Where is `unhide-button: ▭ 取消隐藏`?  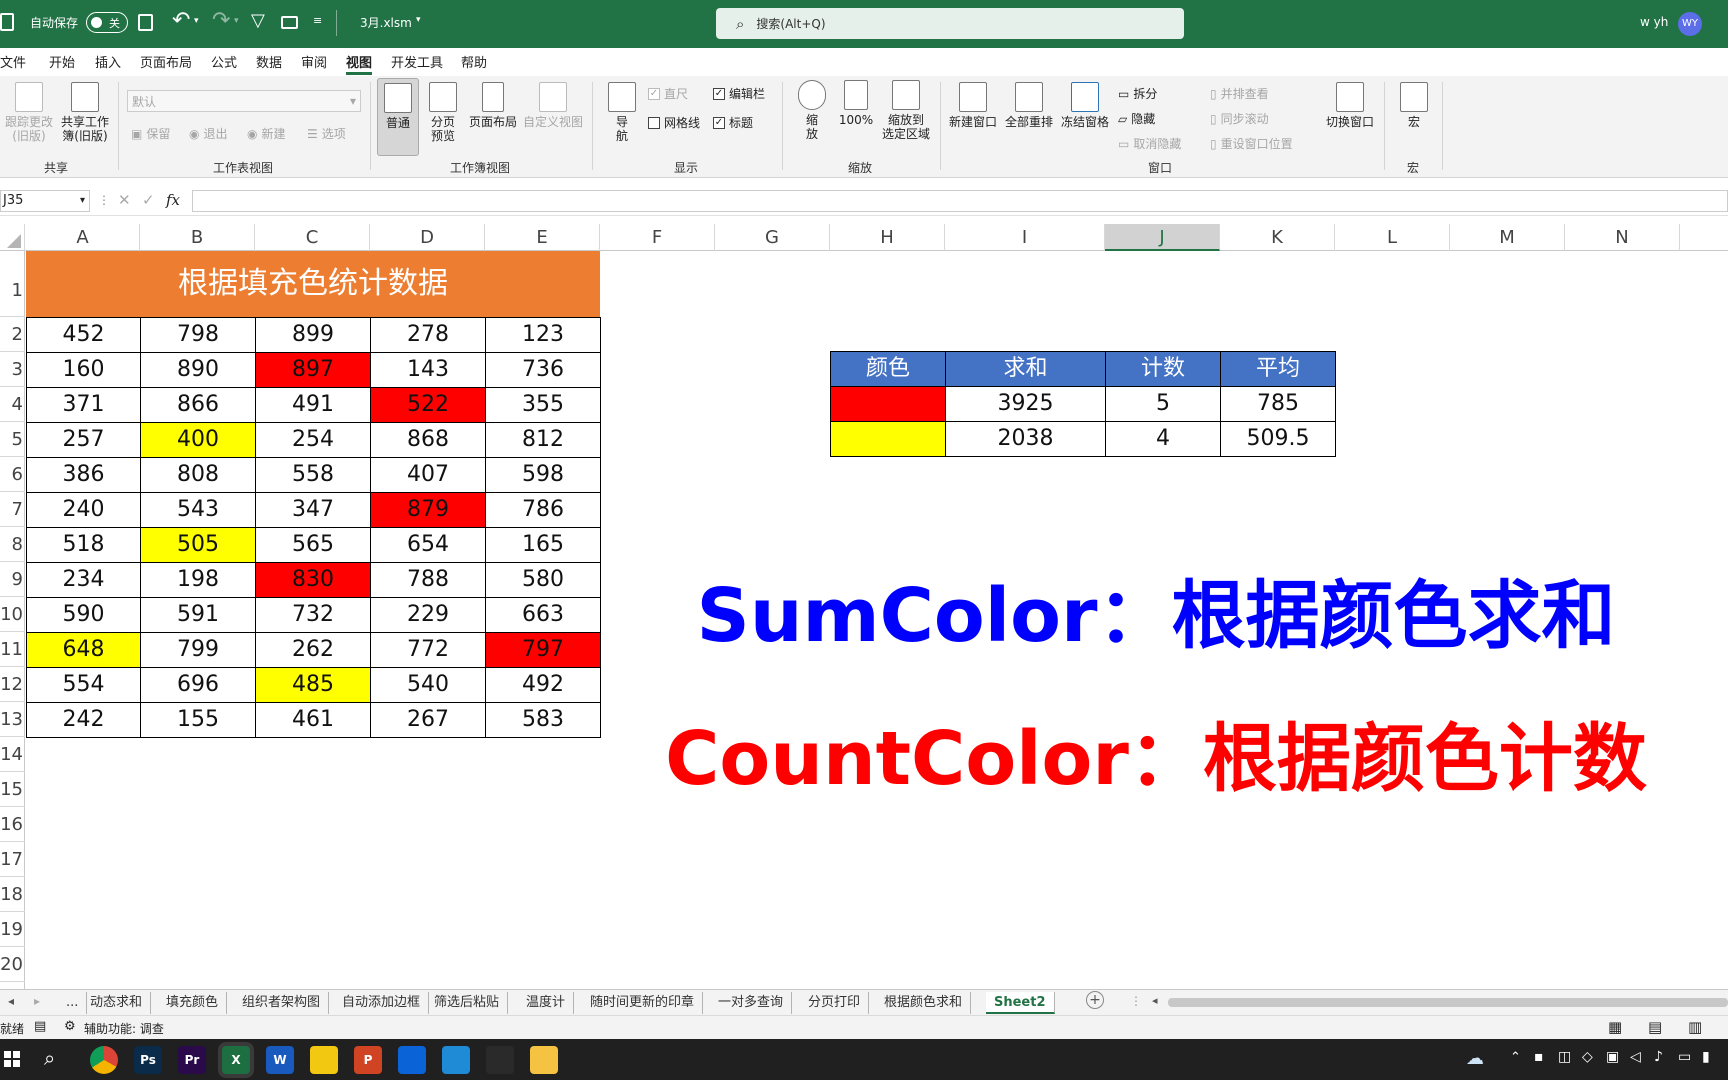 unhide-button: ▭ 取消隐藏 is located at coordinates (1149, 143).